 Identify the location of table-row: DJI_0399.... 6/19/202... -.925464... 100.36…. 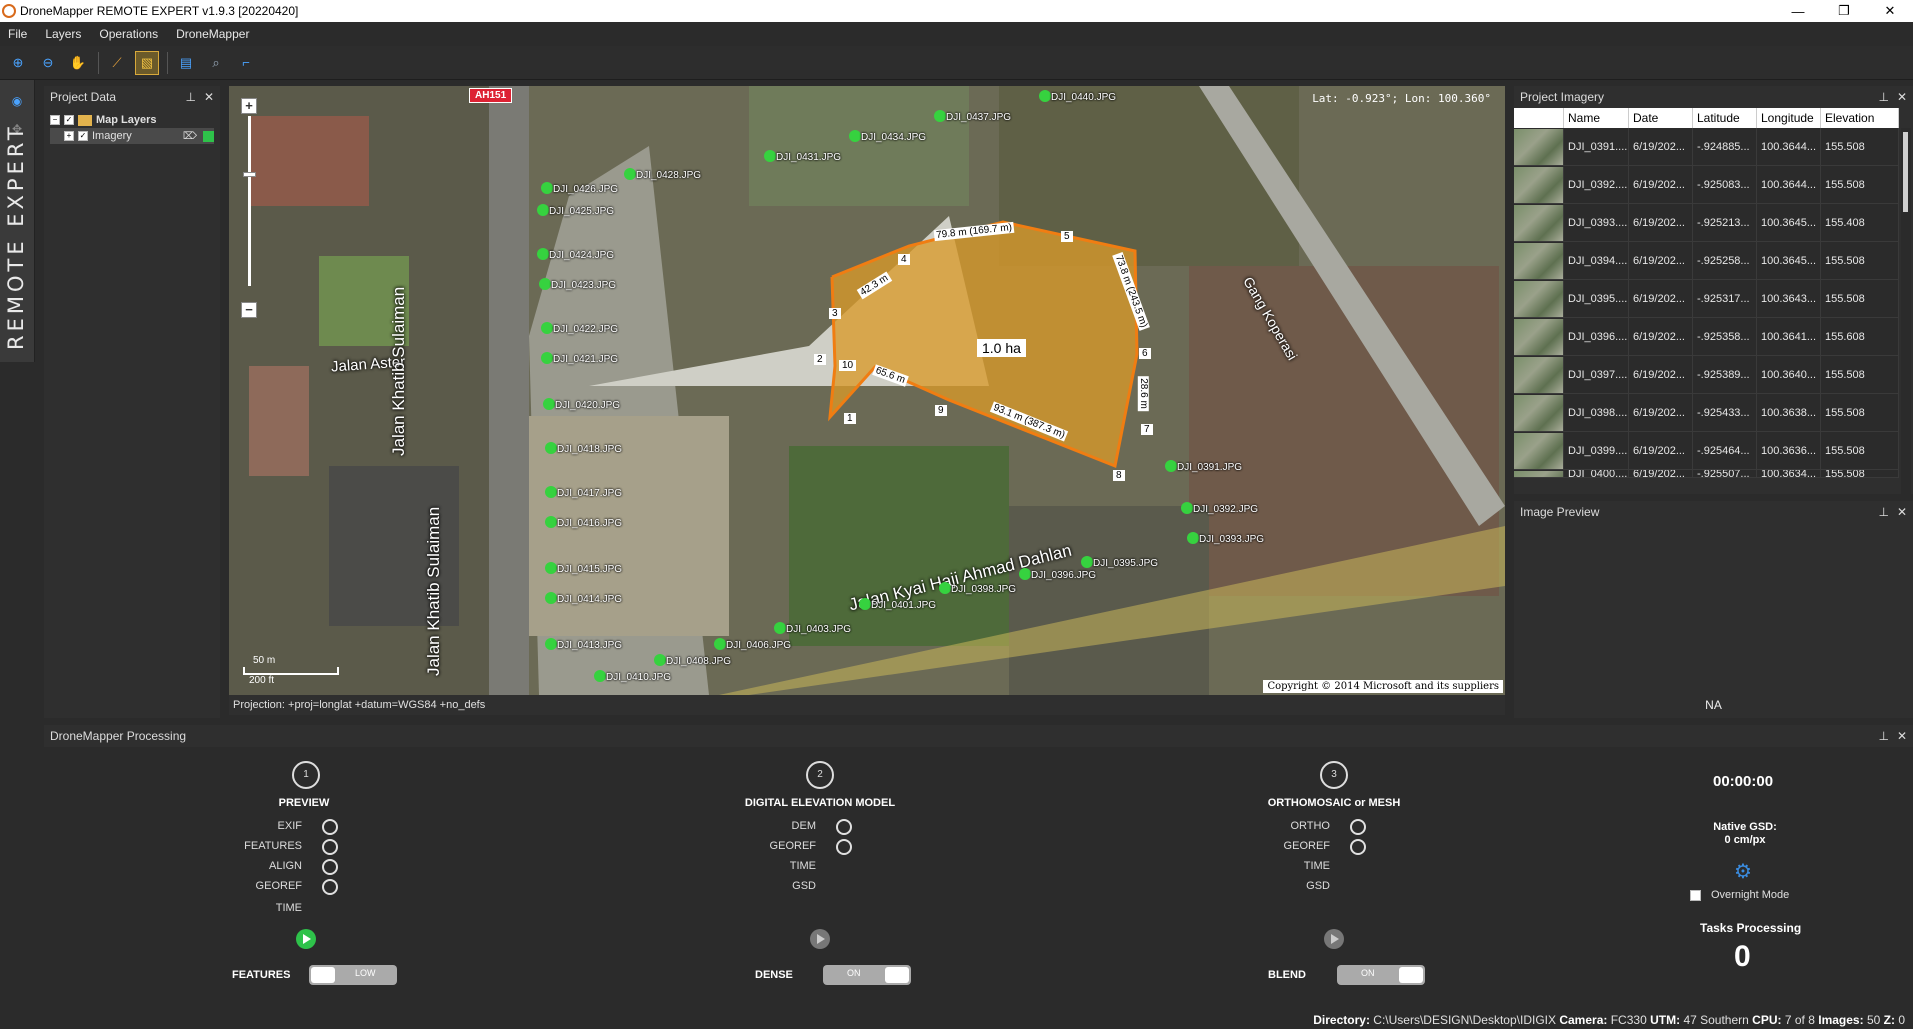
(1706, 451).